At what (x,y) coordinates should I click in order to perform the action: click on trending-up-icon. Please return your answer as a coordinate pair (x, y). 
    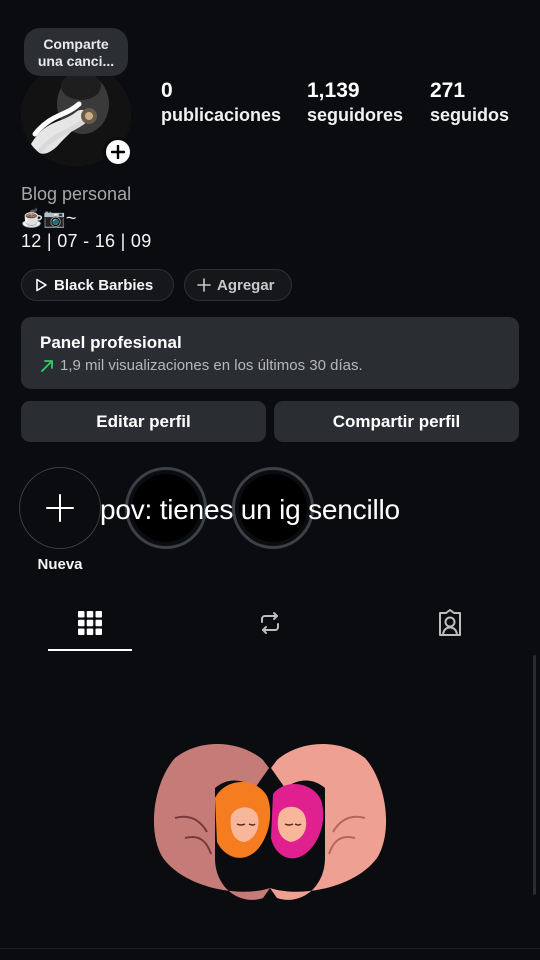
    Looking at the image, I should click on (47, 365).